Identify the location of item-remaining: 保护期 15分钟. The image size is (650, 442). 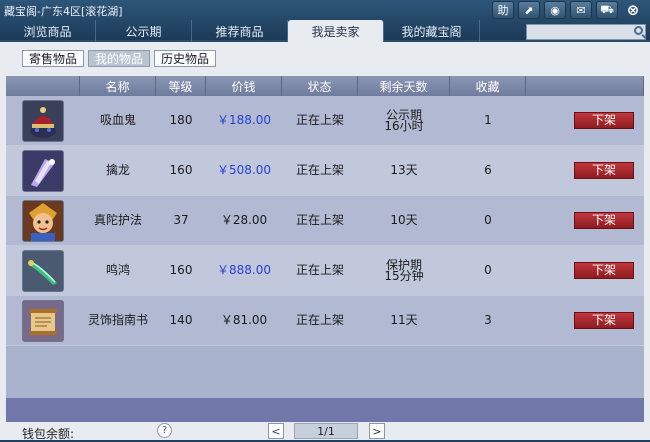
(404, 270).